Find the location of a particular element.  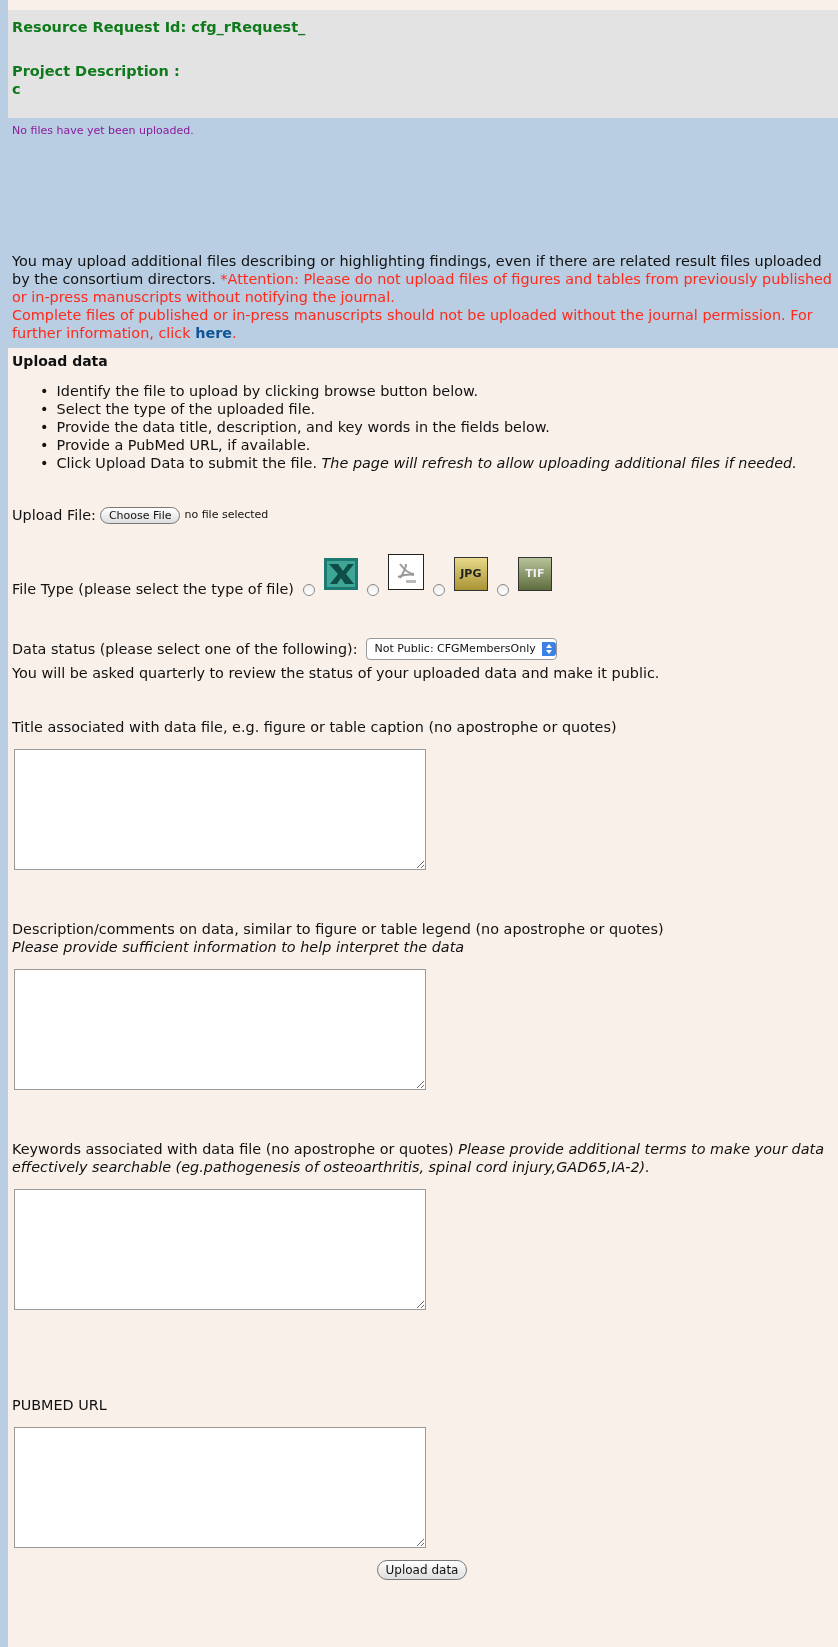

instruction-item: Identify the file to upload by clicking browse button below. is located at coordinates (267, 391).